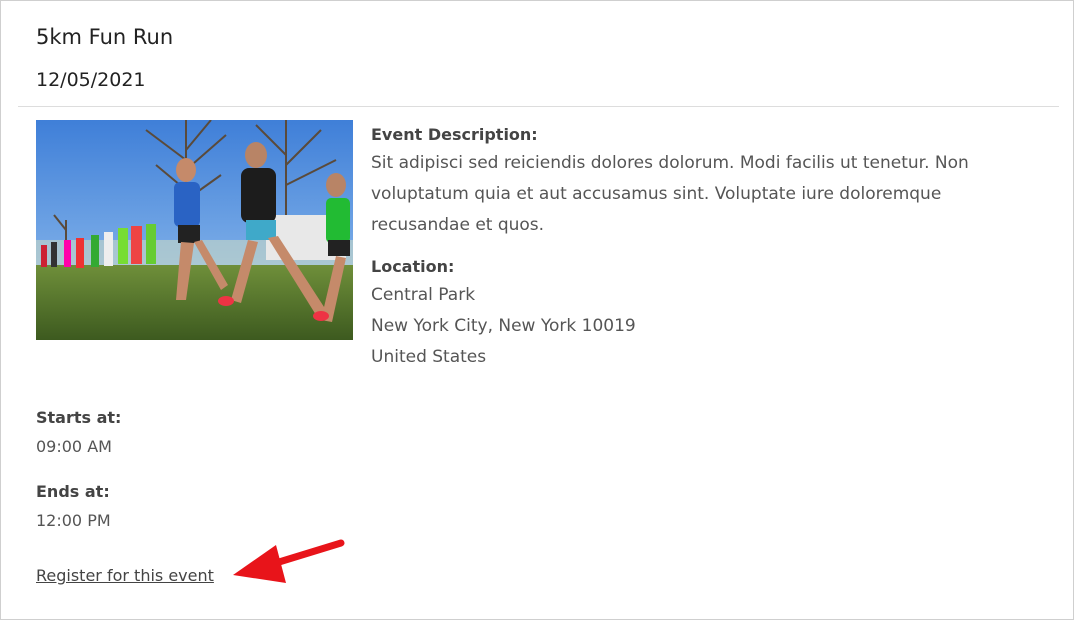 This screenshot has height=620, width=1074. What do you see at coordinates (79, 417) in the screenshot?
I see `starts-label: Starts at:` at bounding box center [79, 417].